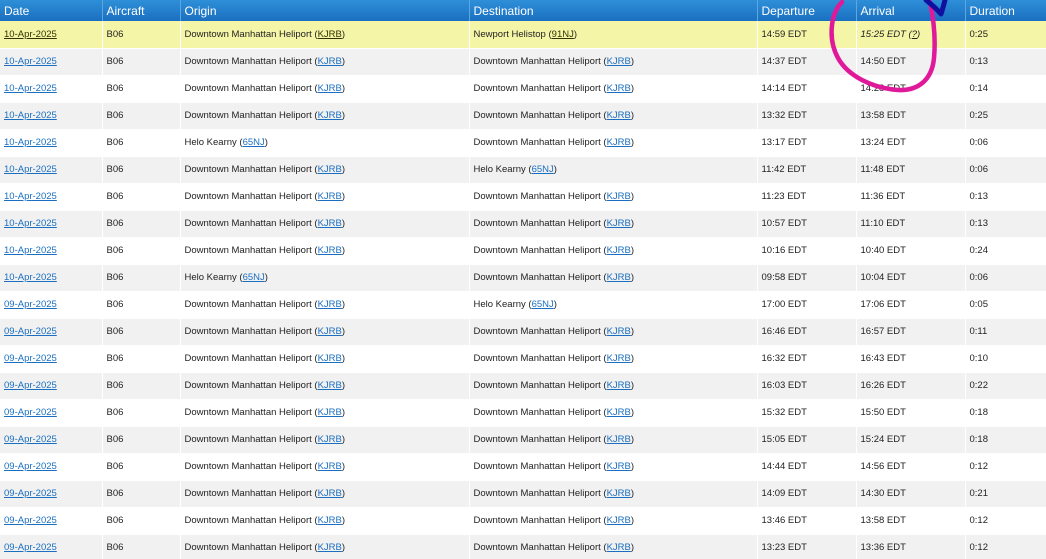 This screenshot has height=559, width=1046. What do you see at coordinates (325, 10) in the screenshot?
I see `column-header-origin: Origin` at bounding box center [325, 10].